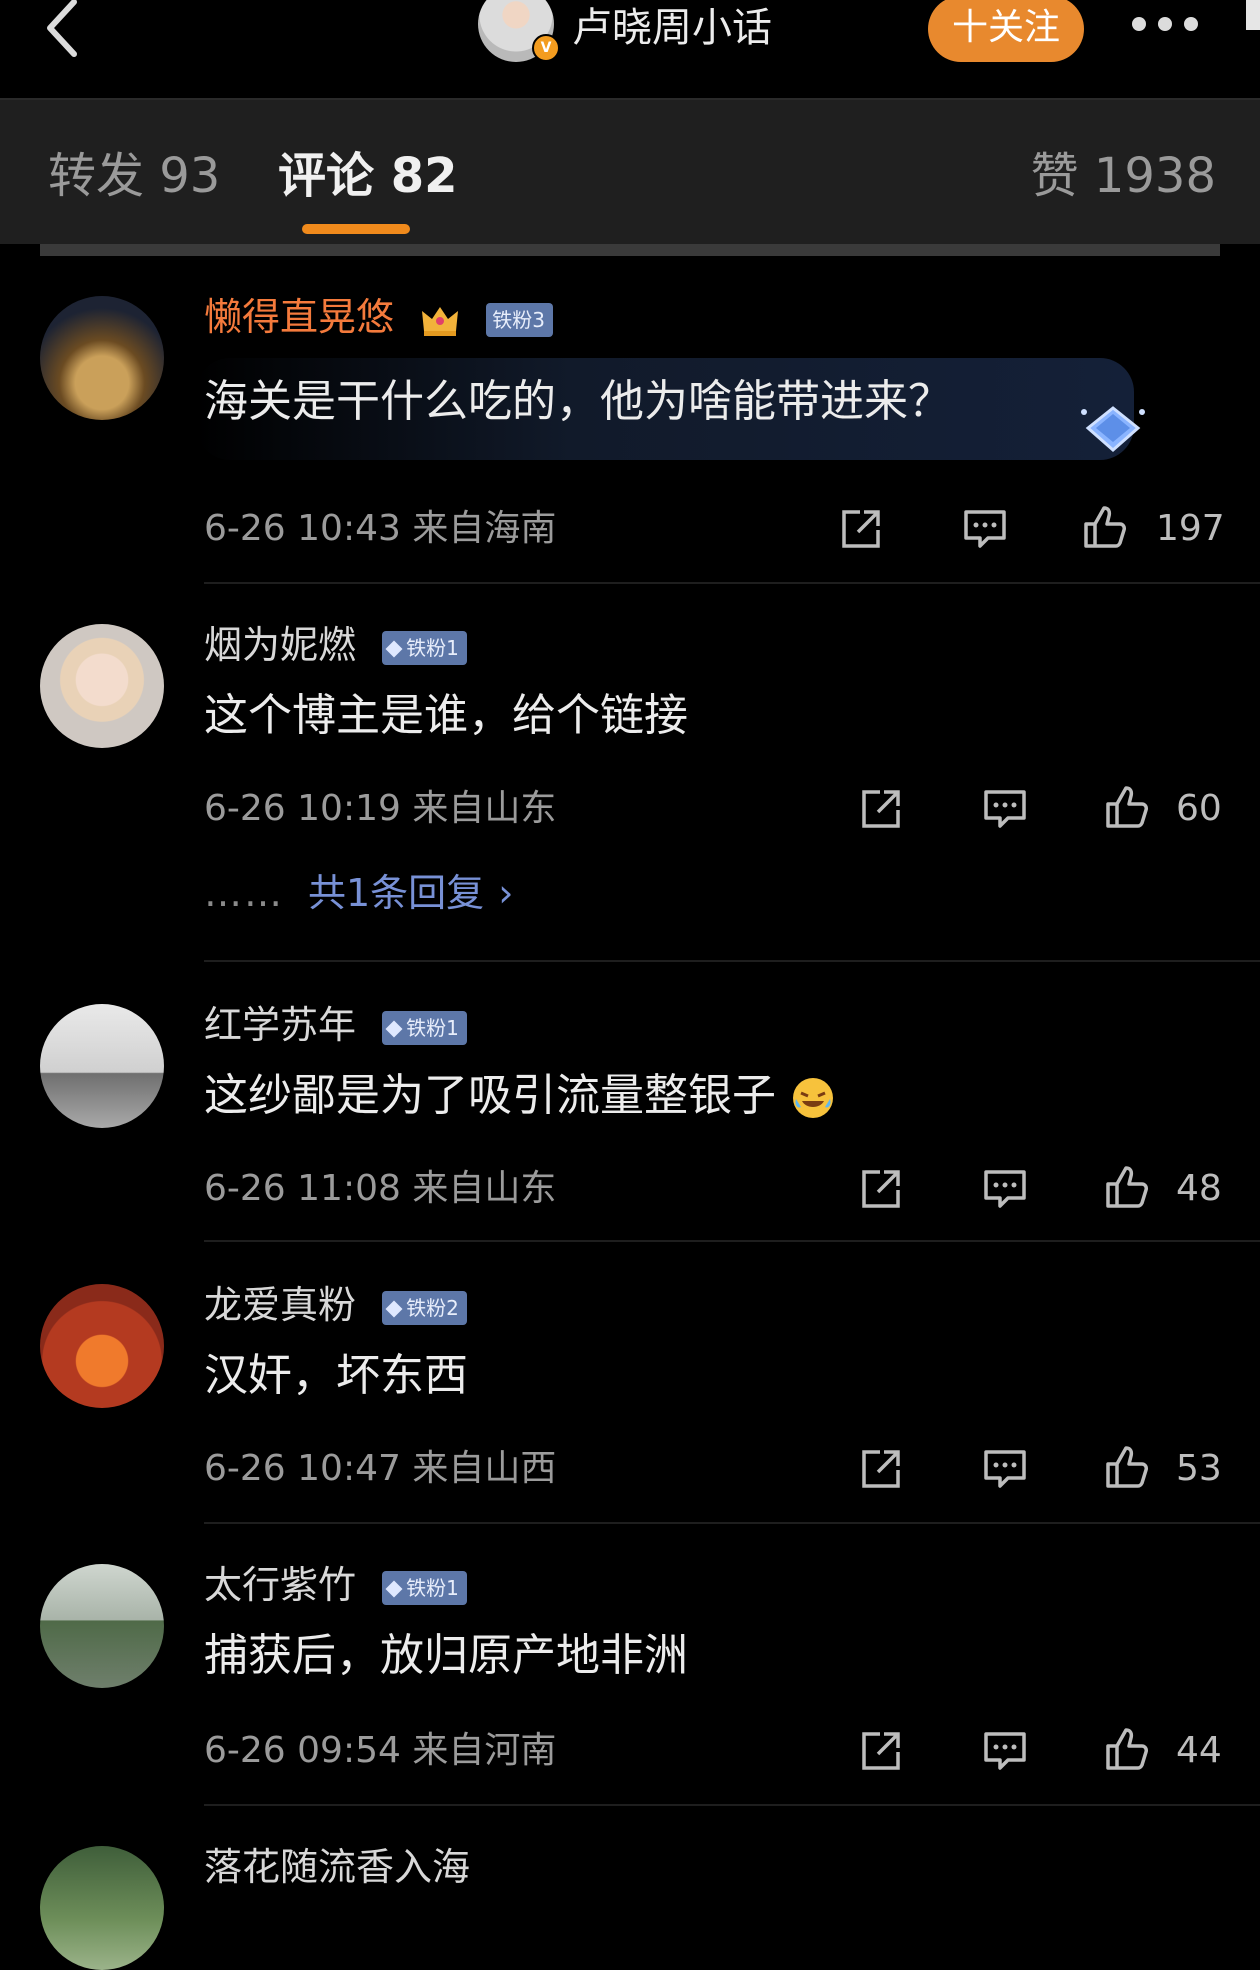 The height and width of the screenshot is (1970, 1260). Describe the element at coordinates (1199, 1188) in the screenshot. I see `like-count: 48` at that location.